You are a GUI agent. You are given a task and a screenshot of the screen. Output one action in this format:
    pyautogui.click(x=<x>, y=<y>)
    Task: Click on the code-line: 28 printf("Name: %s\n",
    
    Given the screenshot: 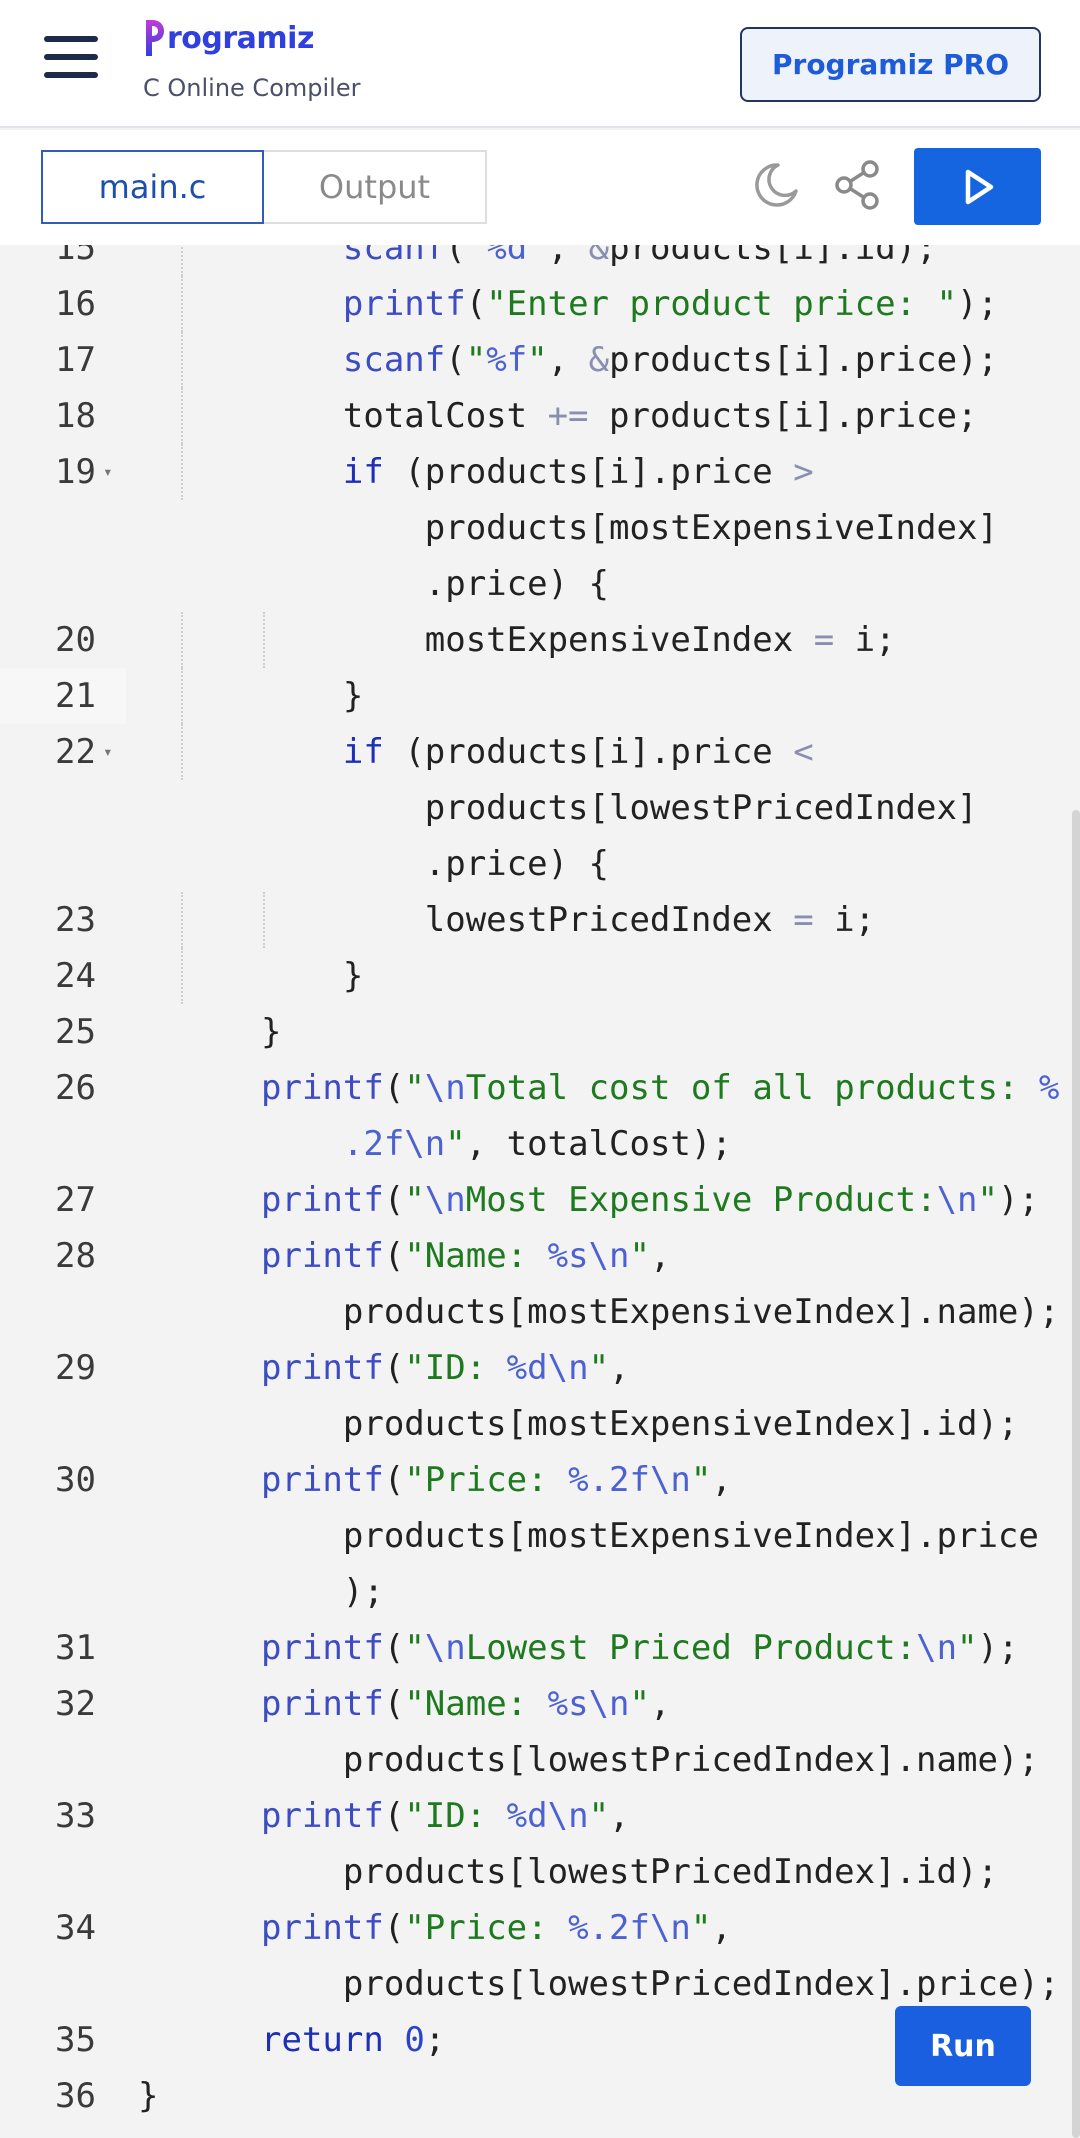 What is the action you would take?
    pyautogui.click(x=540, y=1256)
    